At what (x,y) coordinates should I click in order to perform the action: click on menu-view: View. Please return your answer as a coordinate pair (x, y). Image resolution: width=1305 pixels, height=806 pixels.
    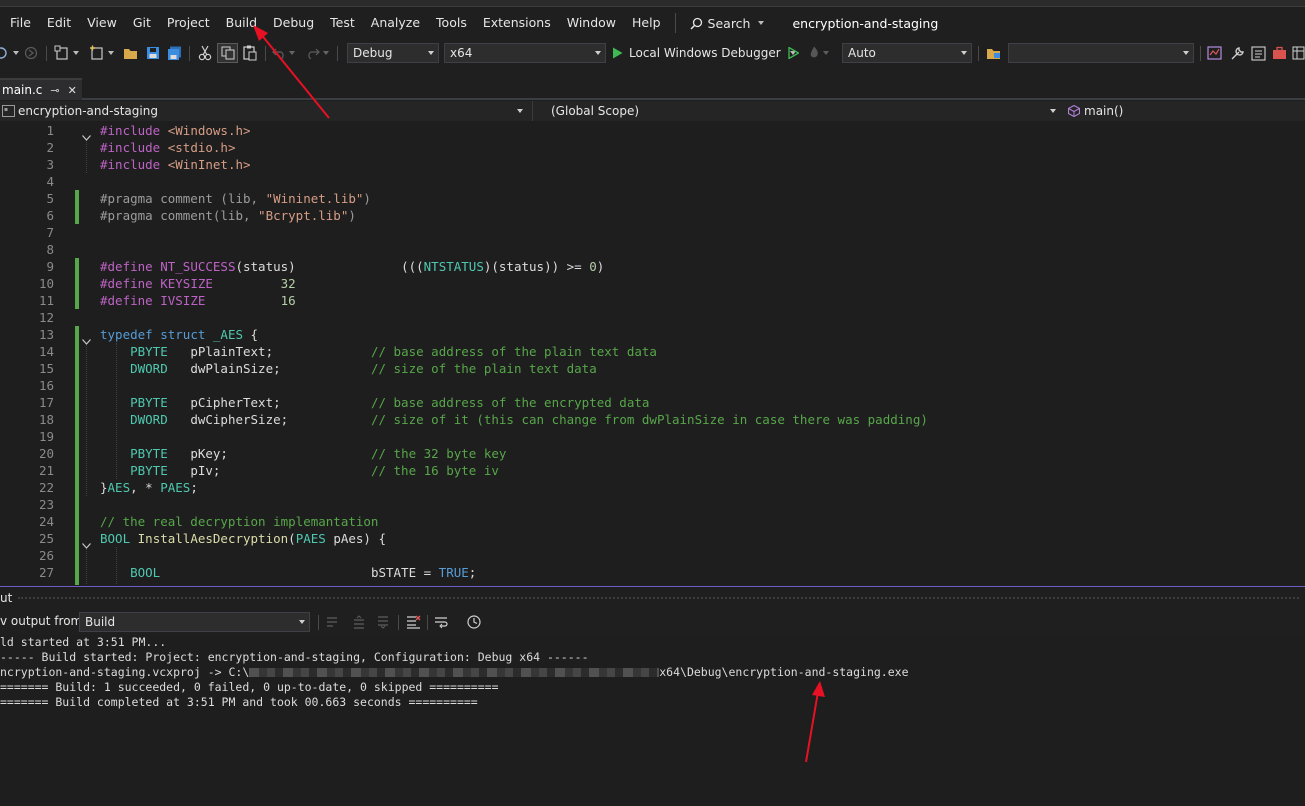
    Looking at the image, I should click on (102, 23).